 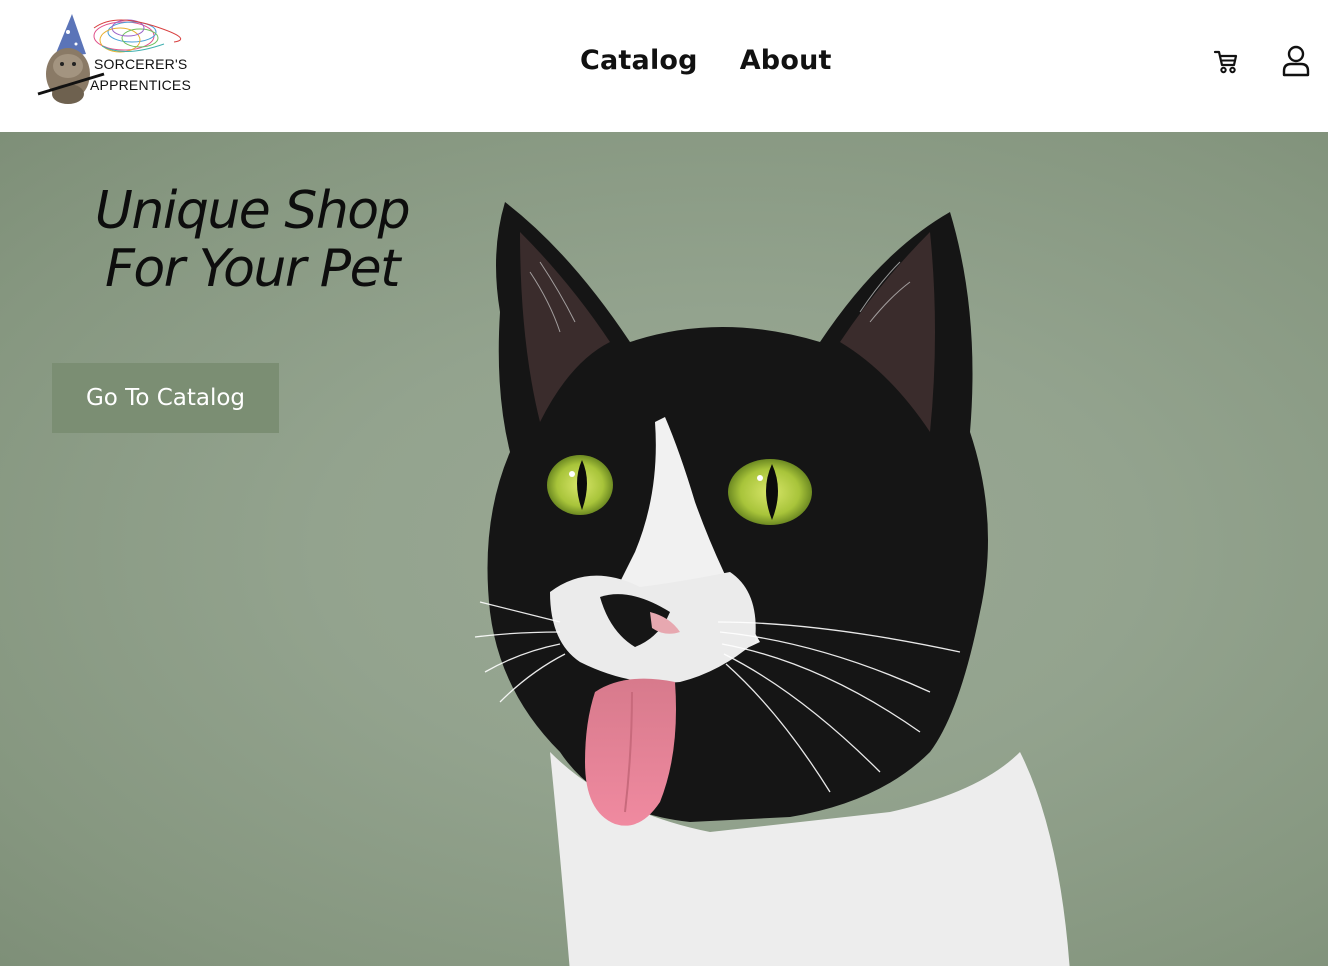 I want to click on logo-text-line1: SORCERER'S, so click(x=141, y=64).